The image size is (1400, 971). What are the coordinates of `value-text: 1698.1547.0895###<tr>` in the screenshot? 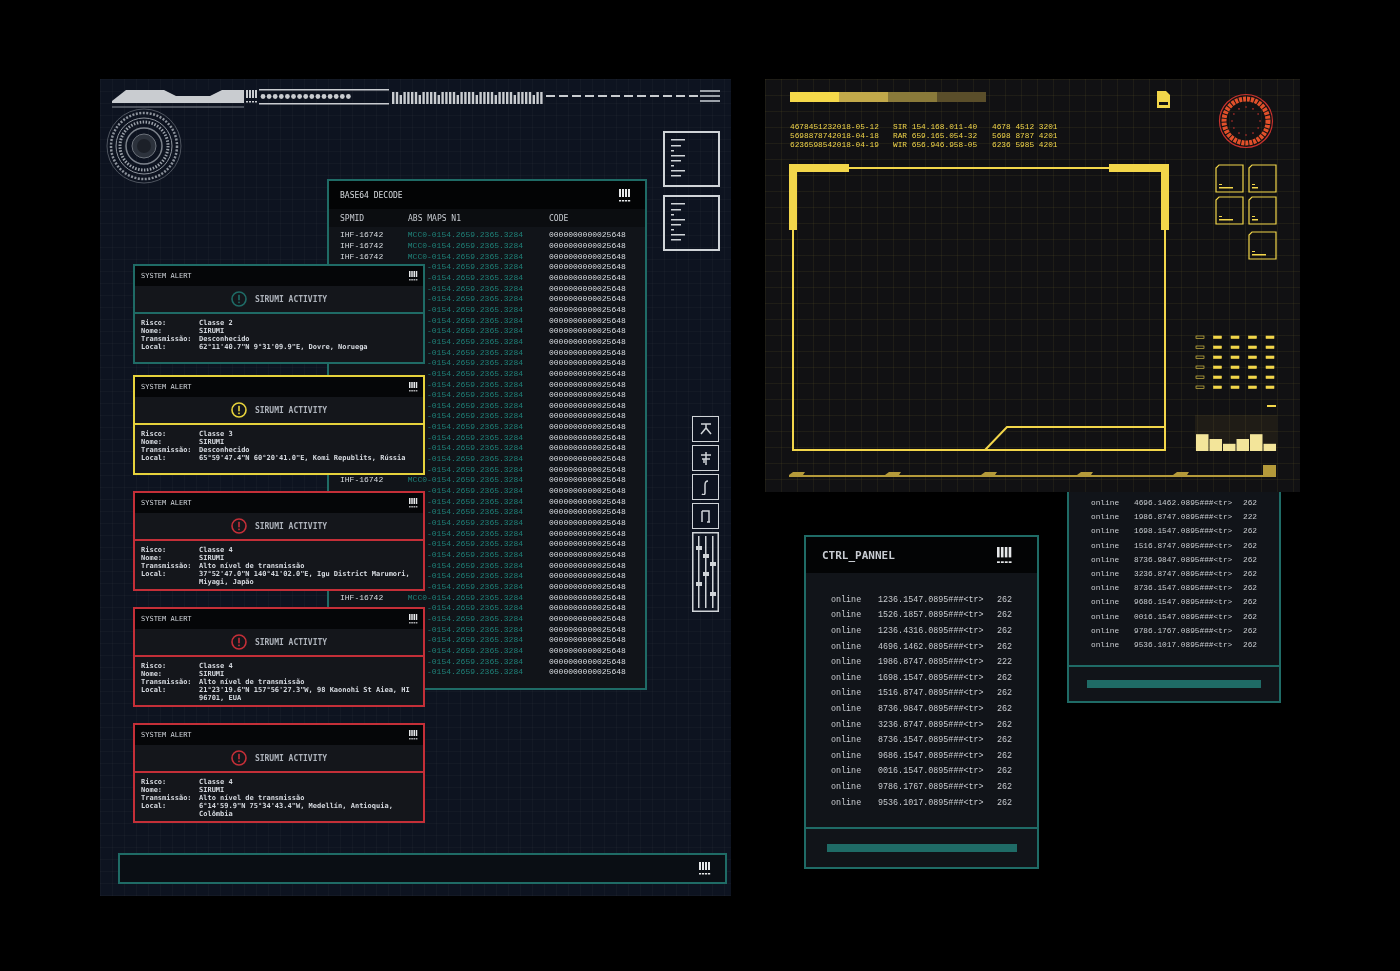 It's located at (931, 677).